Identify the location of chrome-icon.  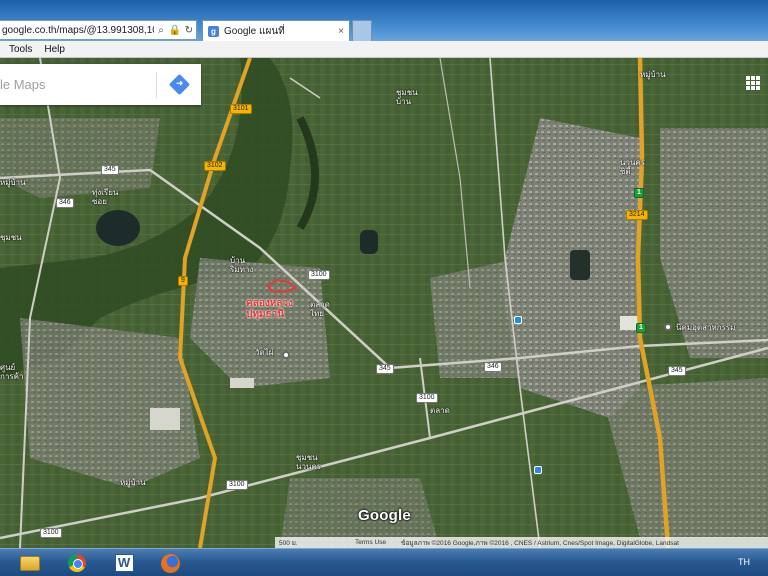
(77, 563).